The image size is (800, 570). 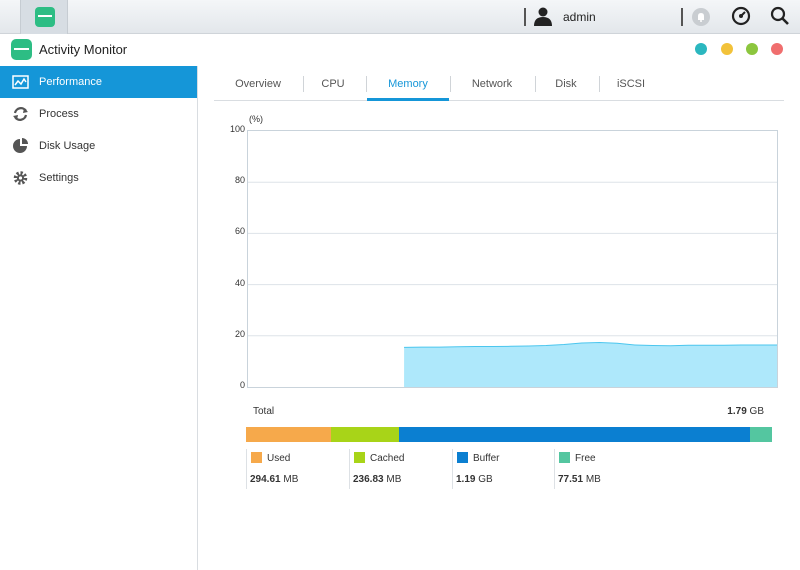 What do you see at coordinates (543, 16) in the screenshot?
I see `user-icon` at bounding box center [543, 16].